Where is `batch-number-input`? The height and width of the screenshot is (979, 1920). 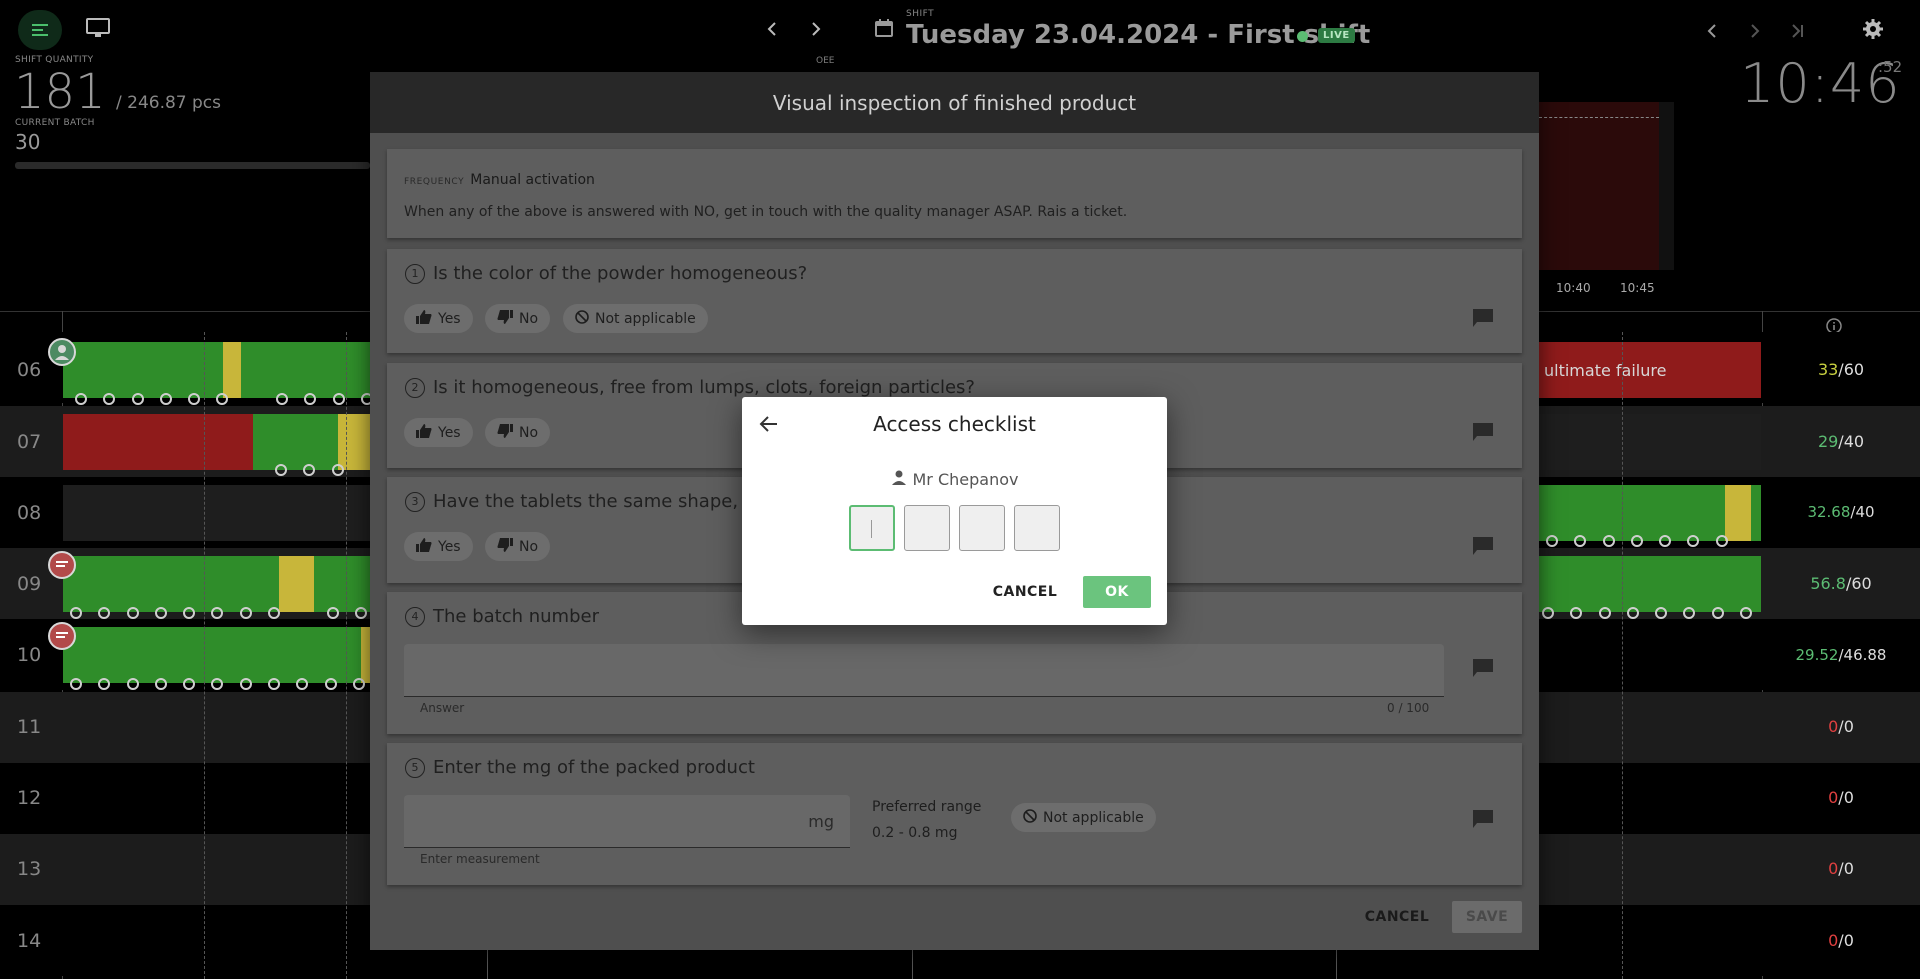 batch-number-input is located at coordinates (924, 670).